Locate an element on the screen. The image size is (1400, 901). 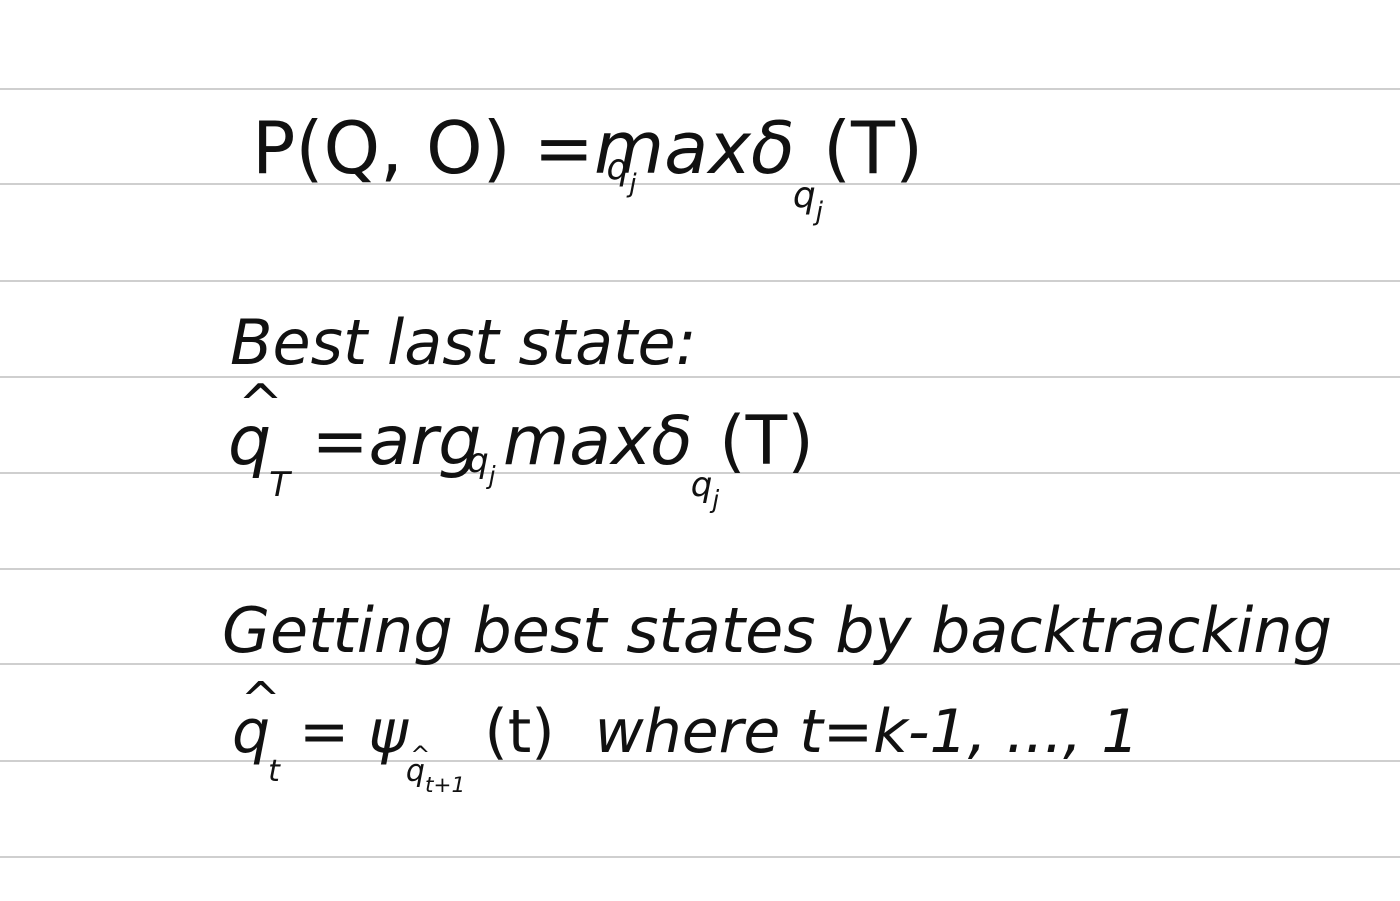
psi-symbol: ψ is located at coordinates (388, 732).